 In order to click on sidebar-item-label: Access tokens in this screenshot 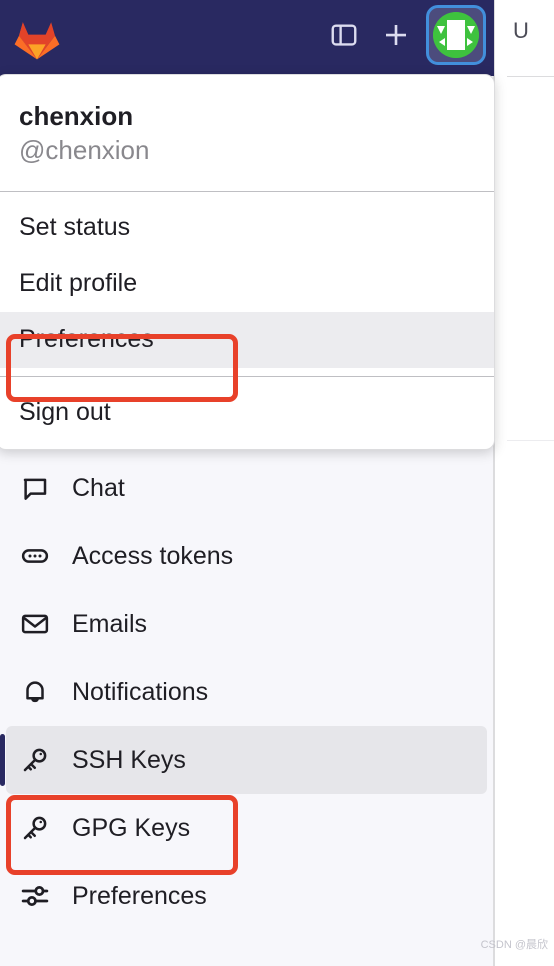, I will do `click(153, 555)`.